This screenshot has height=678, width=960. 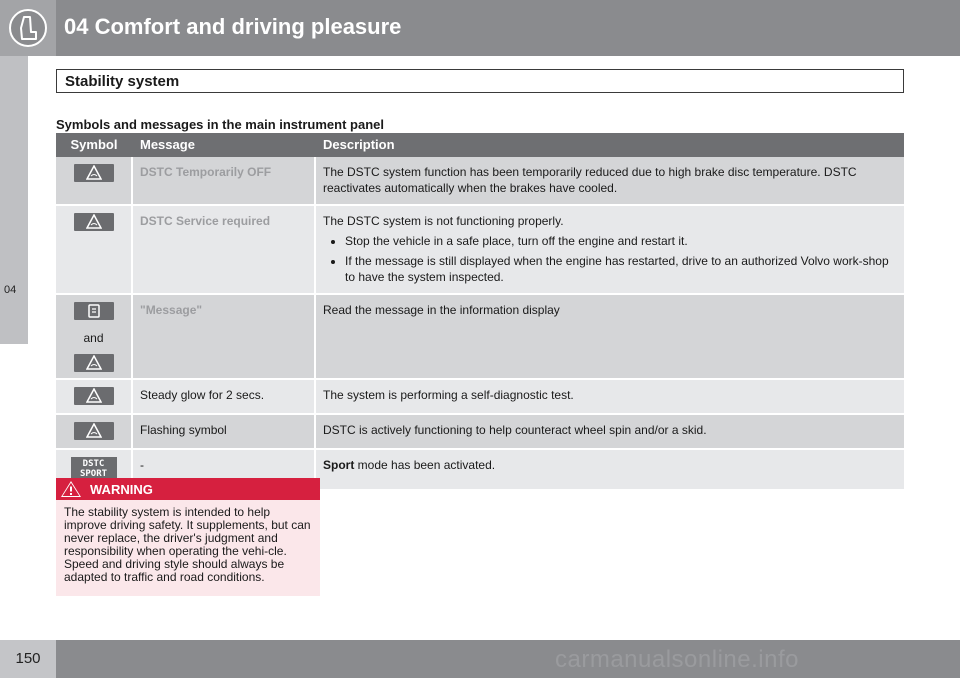 What do you see at coordinates (122, 81) in the screenshot?
I see `section-title: Stability system` at bounding box center [122, 81].